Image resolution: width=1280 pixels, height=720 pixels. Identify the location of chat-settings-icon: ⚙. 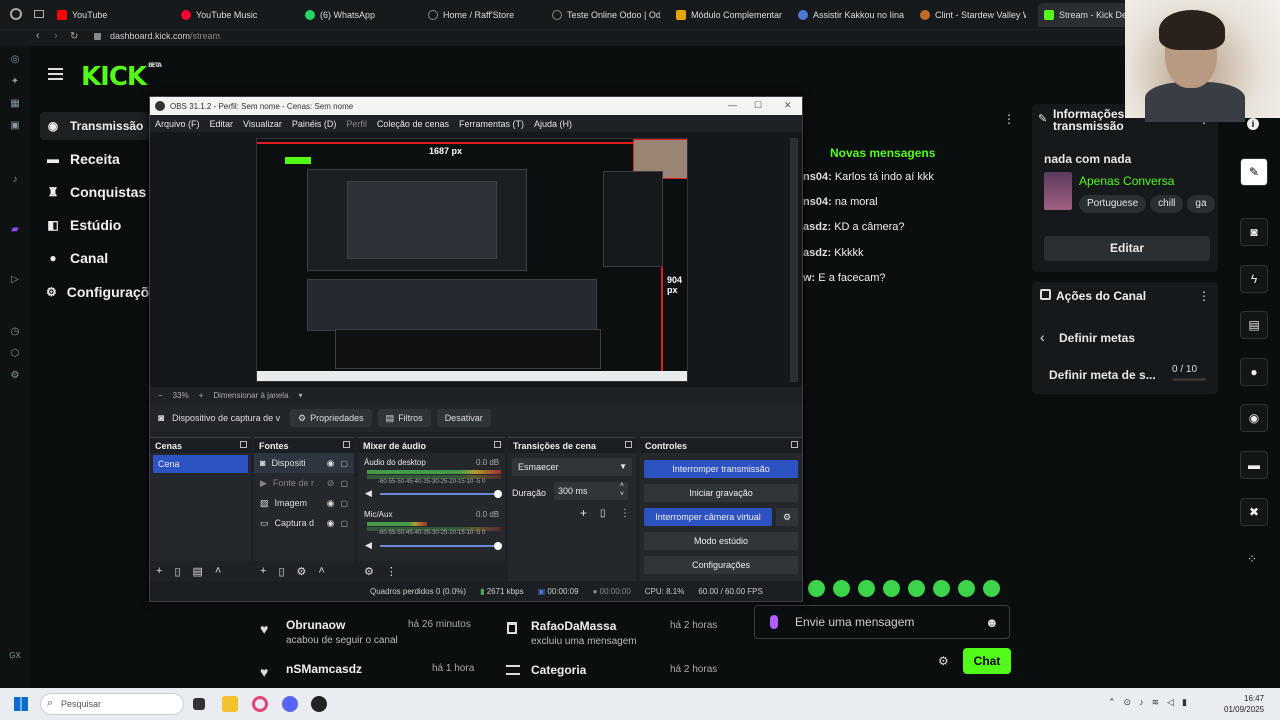
(943, 661).